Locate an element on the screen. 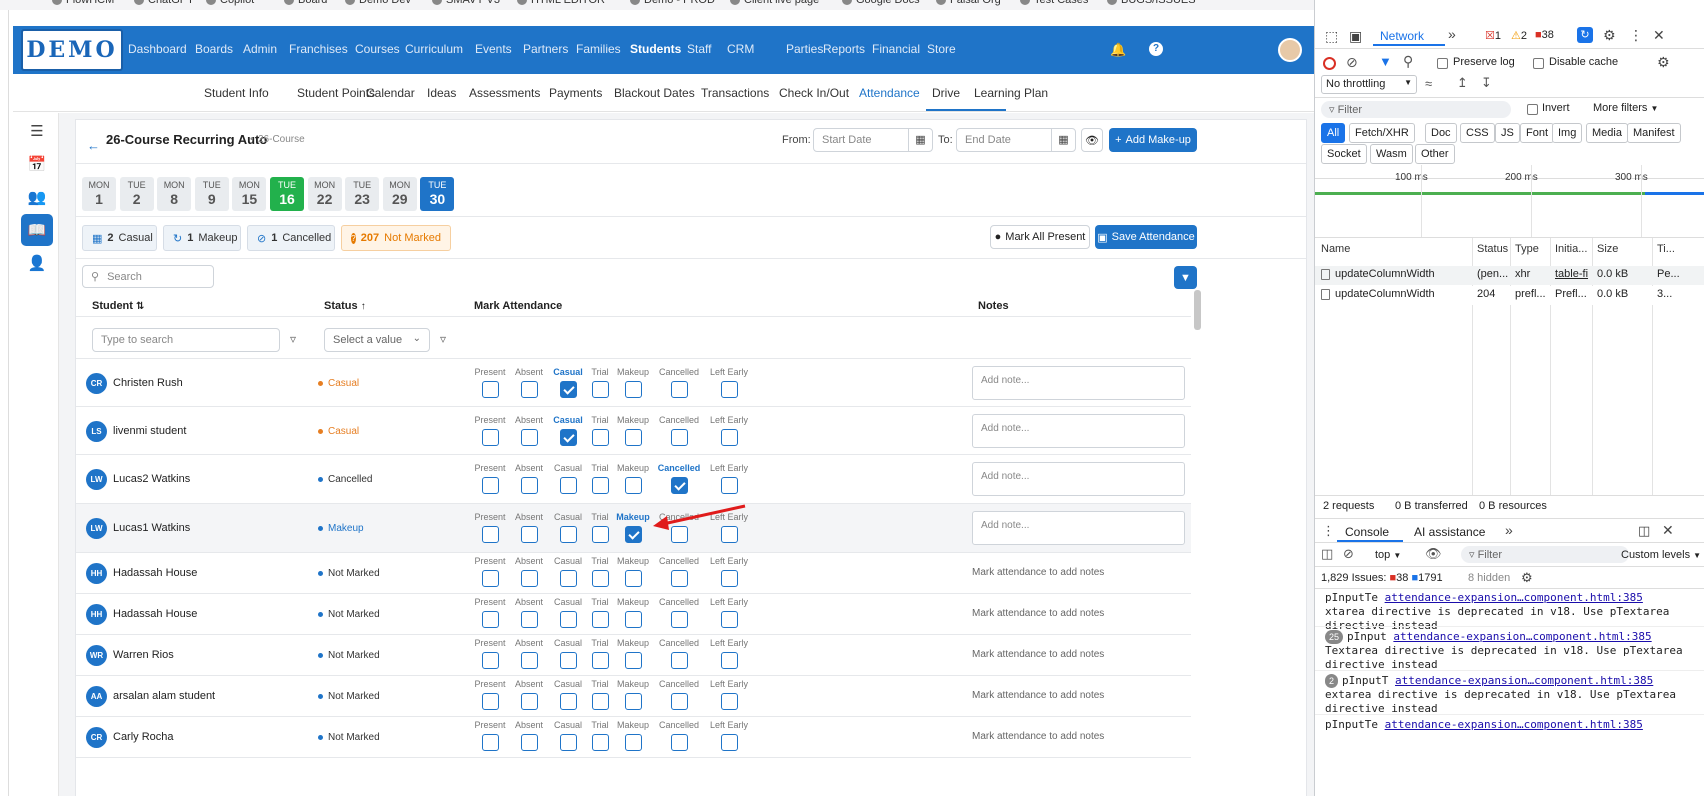 This screenshot has width=1704, height=796. date-tab: MON 29 is located at coordinates (399, 194).